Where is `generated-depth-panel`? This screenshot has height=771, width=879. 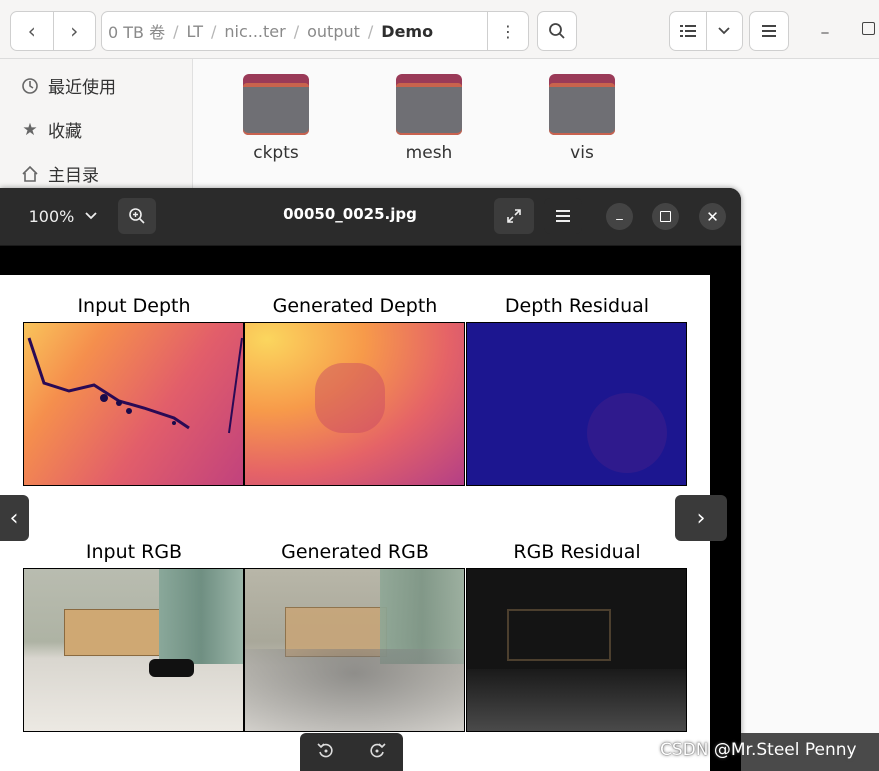 generated-depth-panel is located at coordinates (354, 404).